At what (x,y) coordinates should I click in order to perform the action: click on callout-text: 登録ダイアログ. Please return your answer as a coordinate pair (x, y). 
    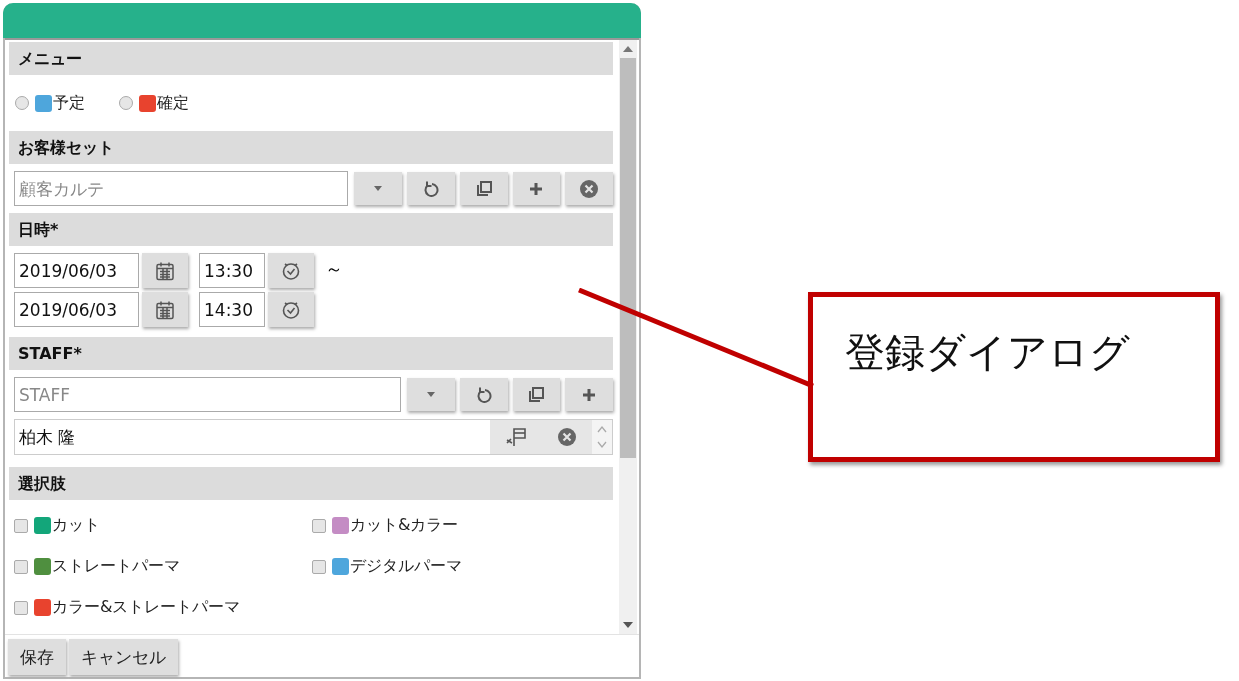
    Looking at the image, I should click on (987, 352).